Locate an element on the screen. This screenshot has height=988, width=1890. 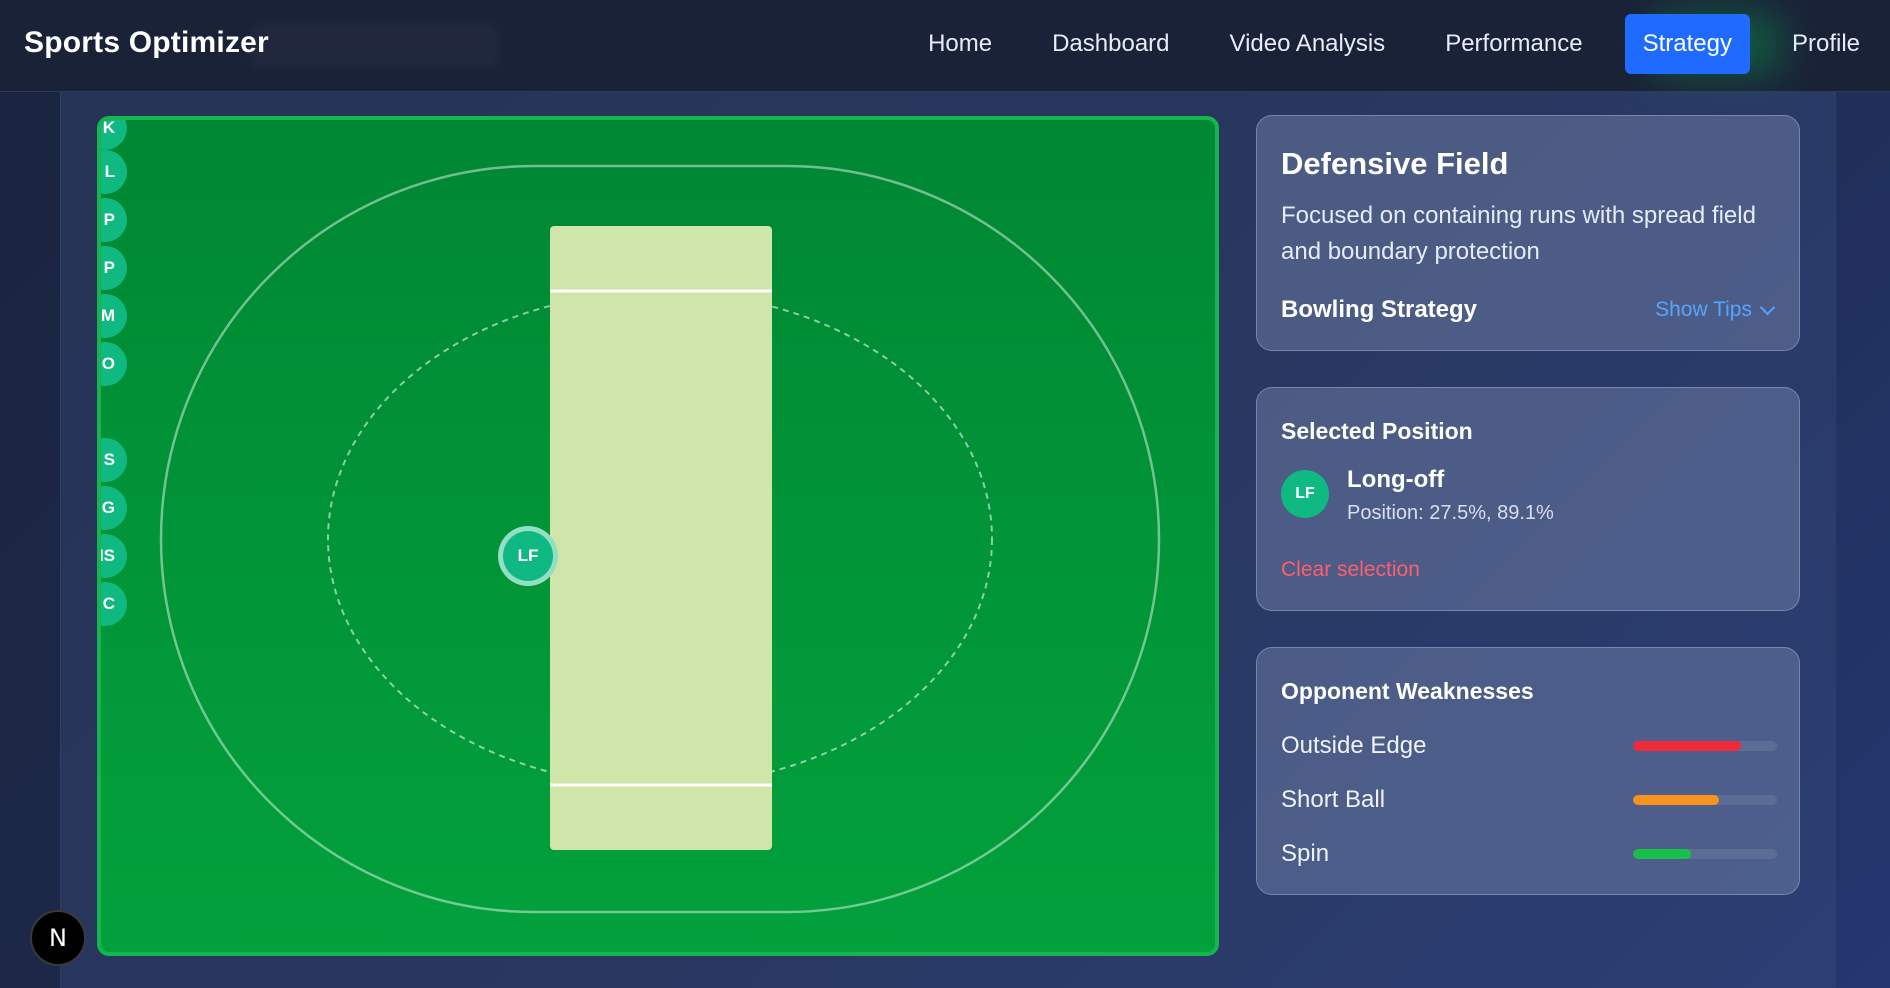
weakness-label: Outside Edge is located at coordinates (1354, 745).